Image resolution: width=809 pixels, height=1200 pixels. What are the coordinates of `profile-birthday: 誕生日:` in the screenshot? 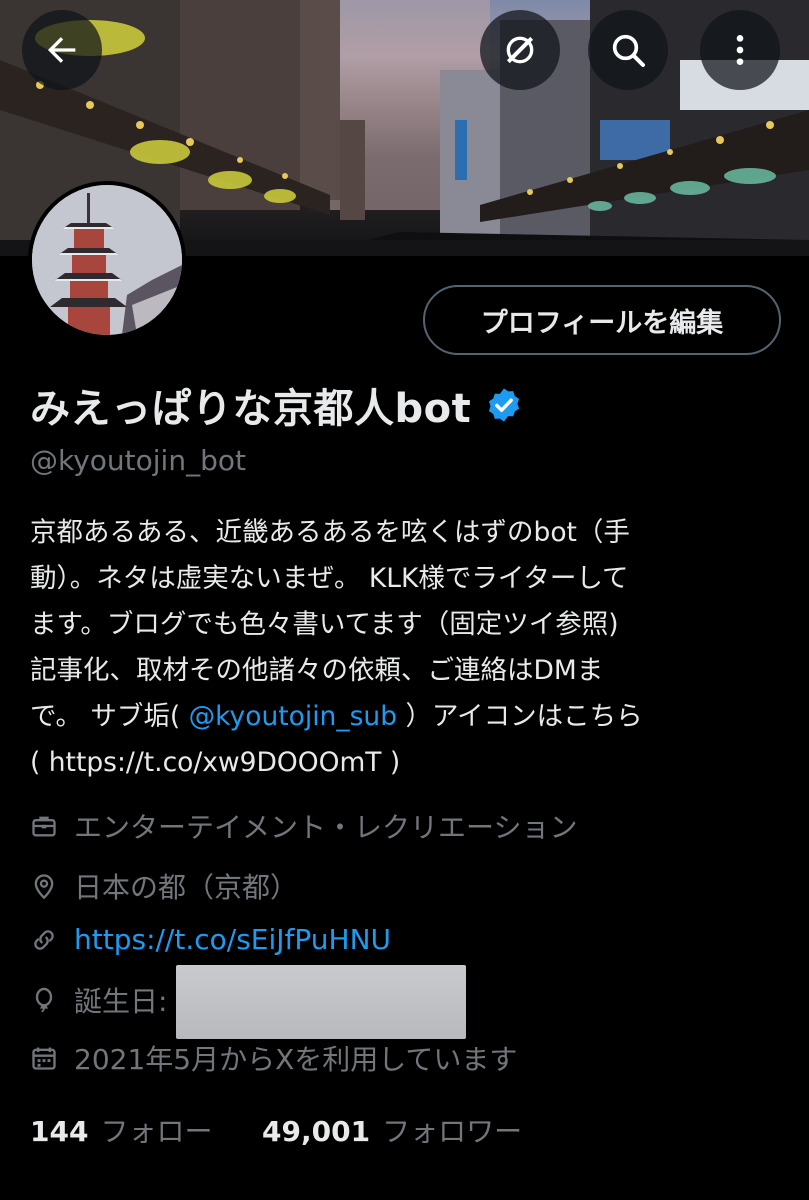 It's located at (98, 1000).